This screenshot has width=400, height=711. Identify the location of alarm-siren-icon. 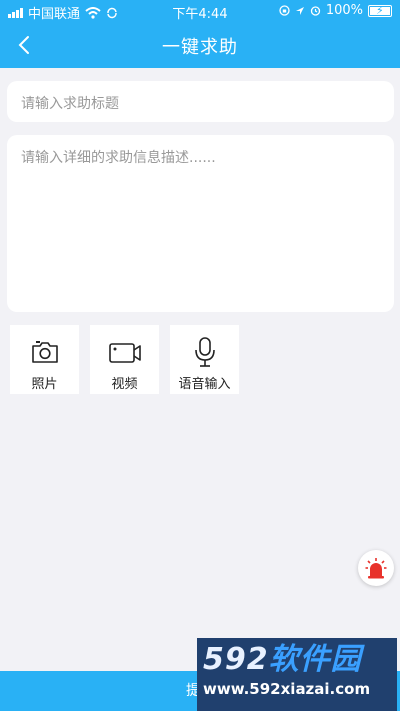
(376, 568).